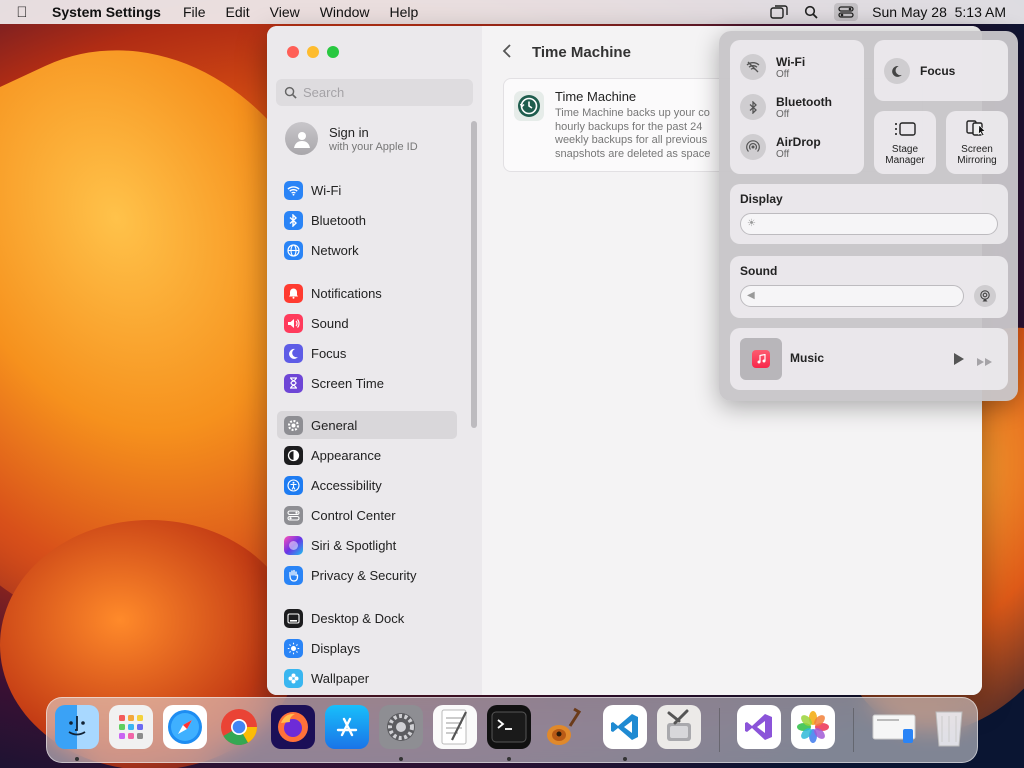 The image size is (1024, 768). I want to click on airplay-audio-icon, so click(985, 296).